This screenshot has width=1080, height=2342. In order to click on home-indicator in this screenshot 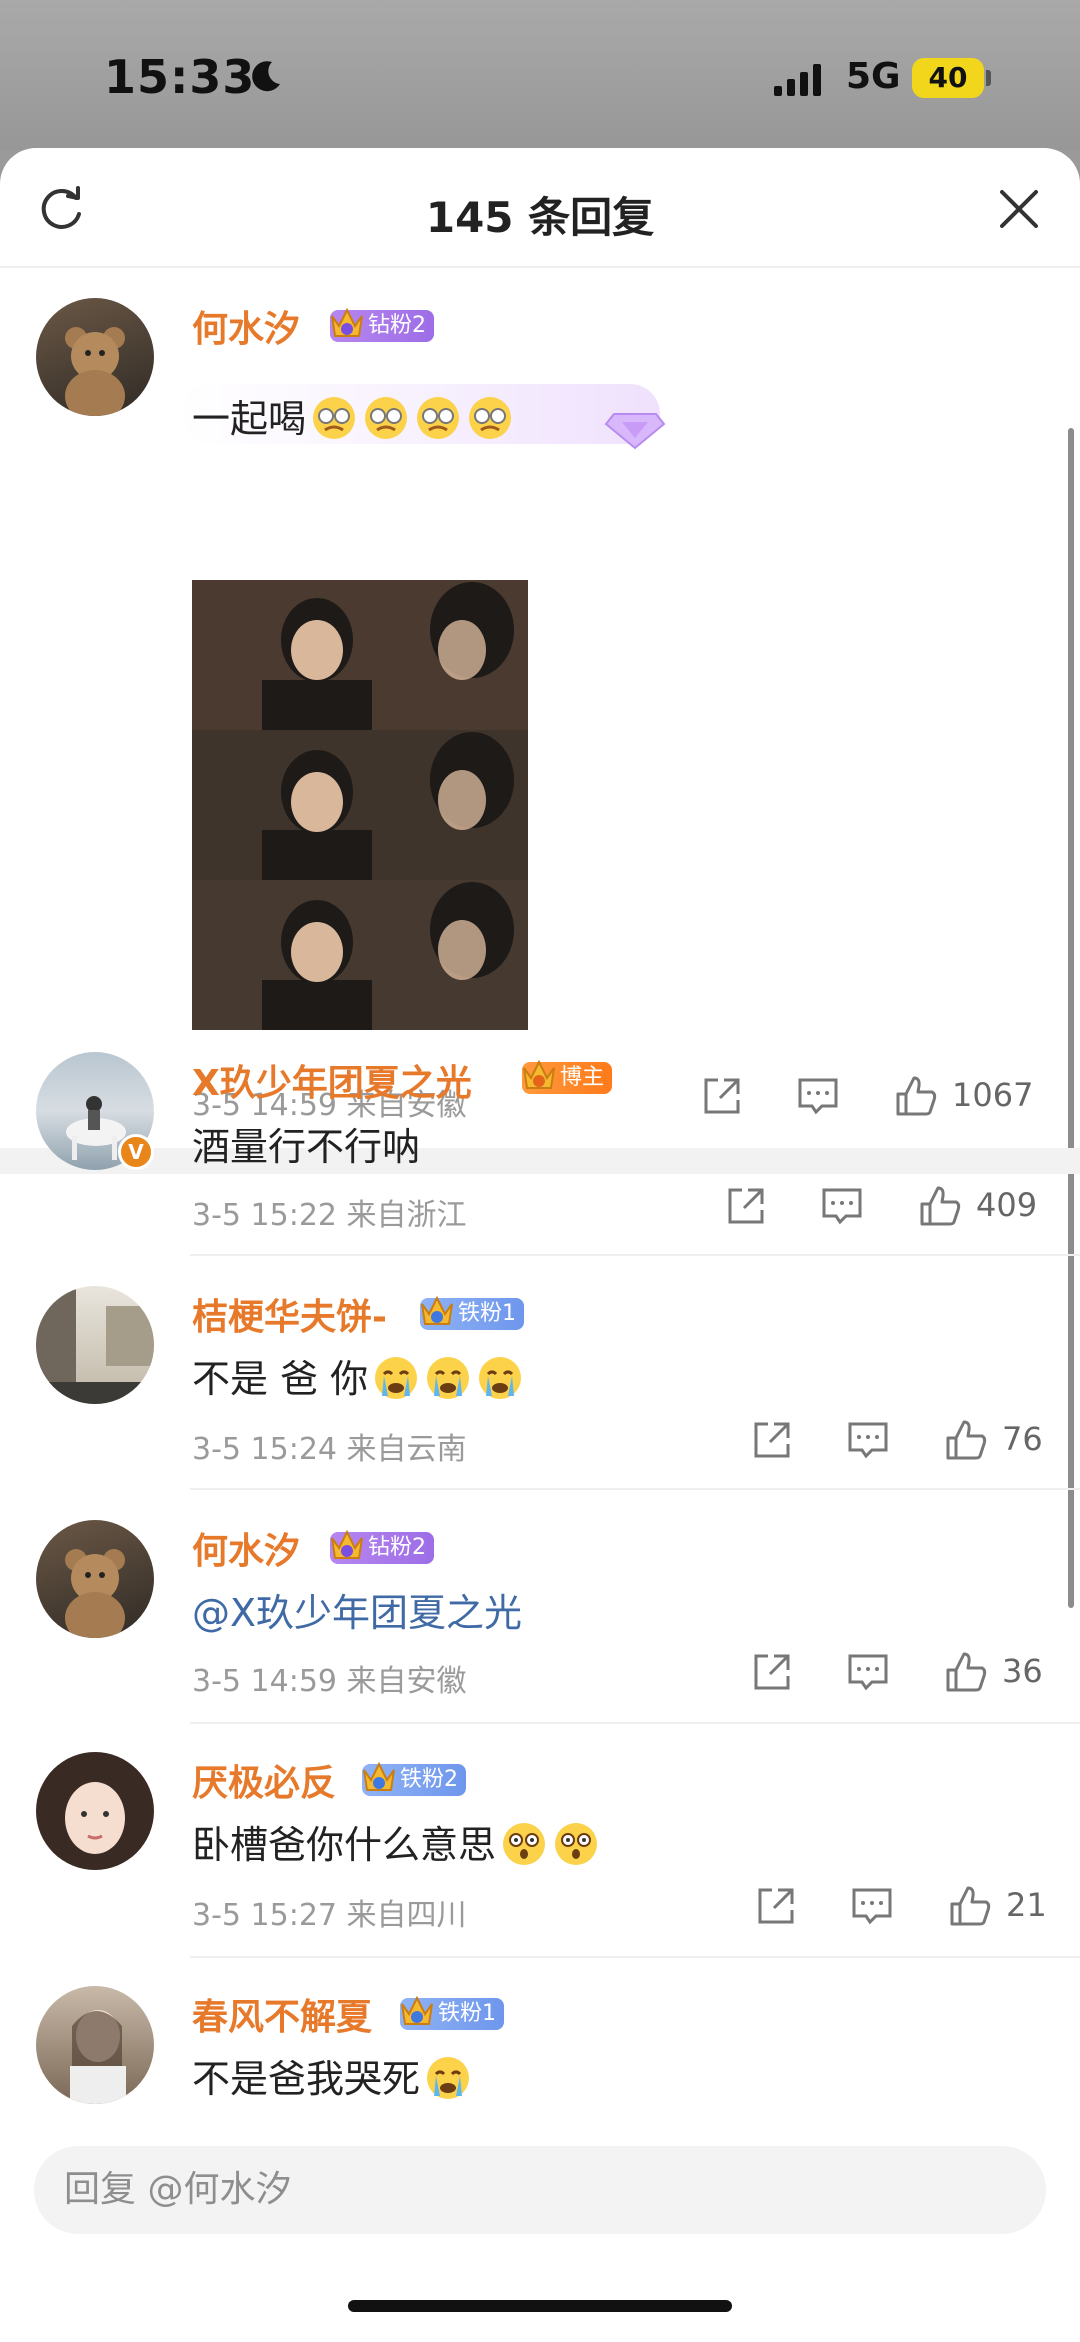, I will do `click(540, 2306)`.